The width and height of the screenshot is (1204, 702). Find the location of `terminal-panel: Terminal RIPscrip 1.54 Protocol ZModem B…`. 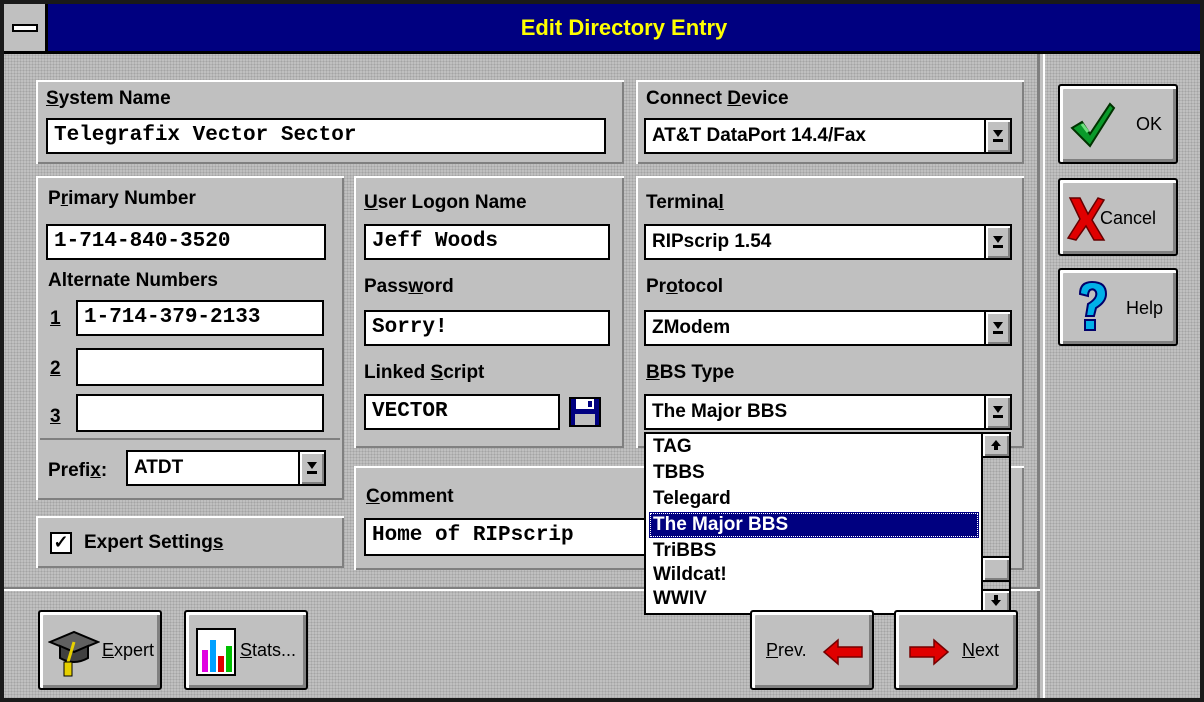

terminal-panel: Terminal RIPscrip 1.54 Protocol ZModem B… is located at coordinates (830, 312).